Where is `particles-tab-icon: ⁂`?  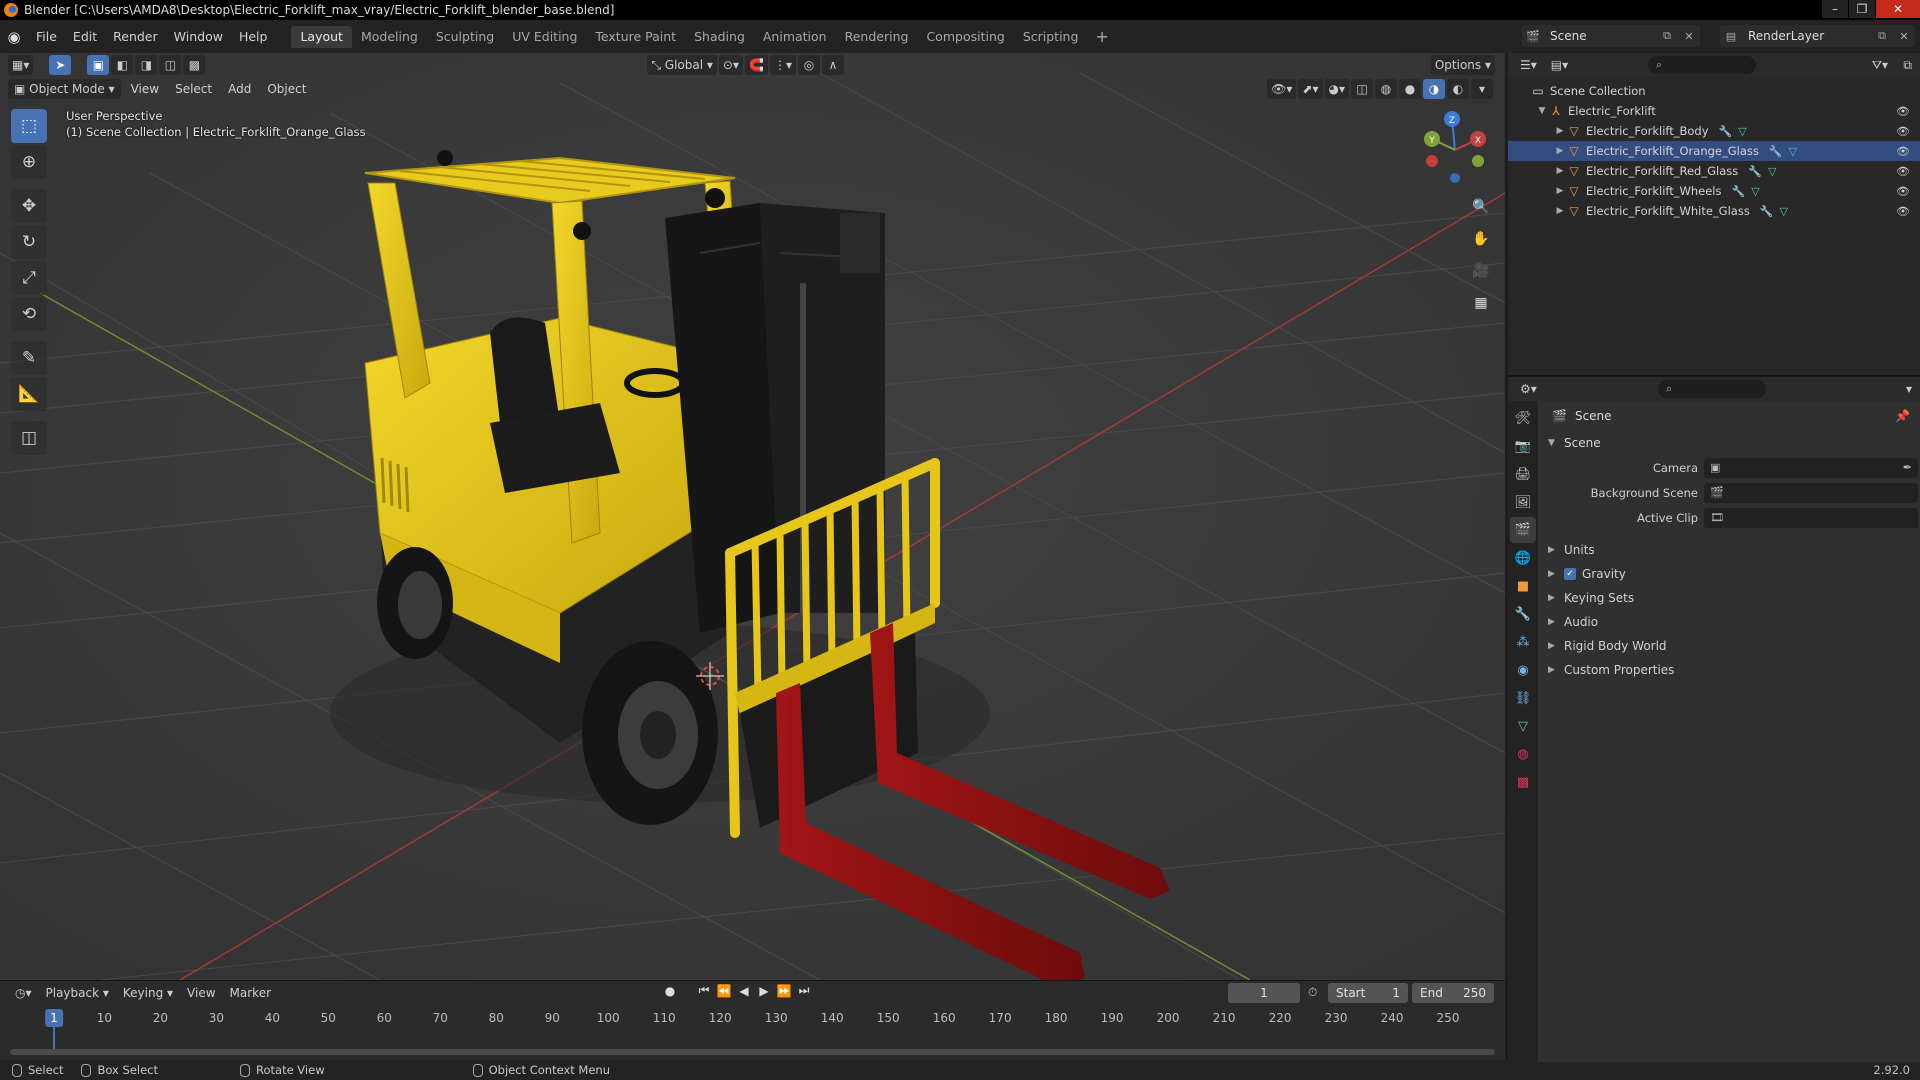 particles-tab-icon: ⁂ is located at coordinates (1523, 642).